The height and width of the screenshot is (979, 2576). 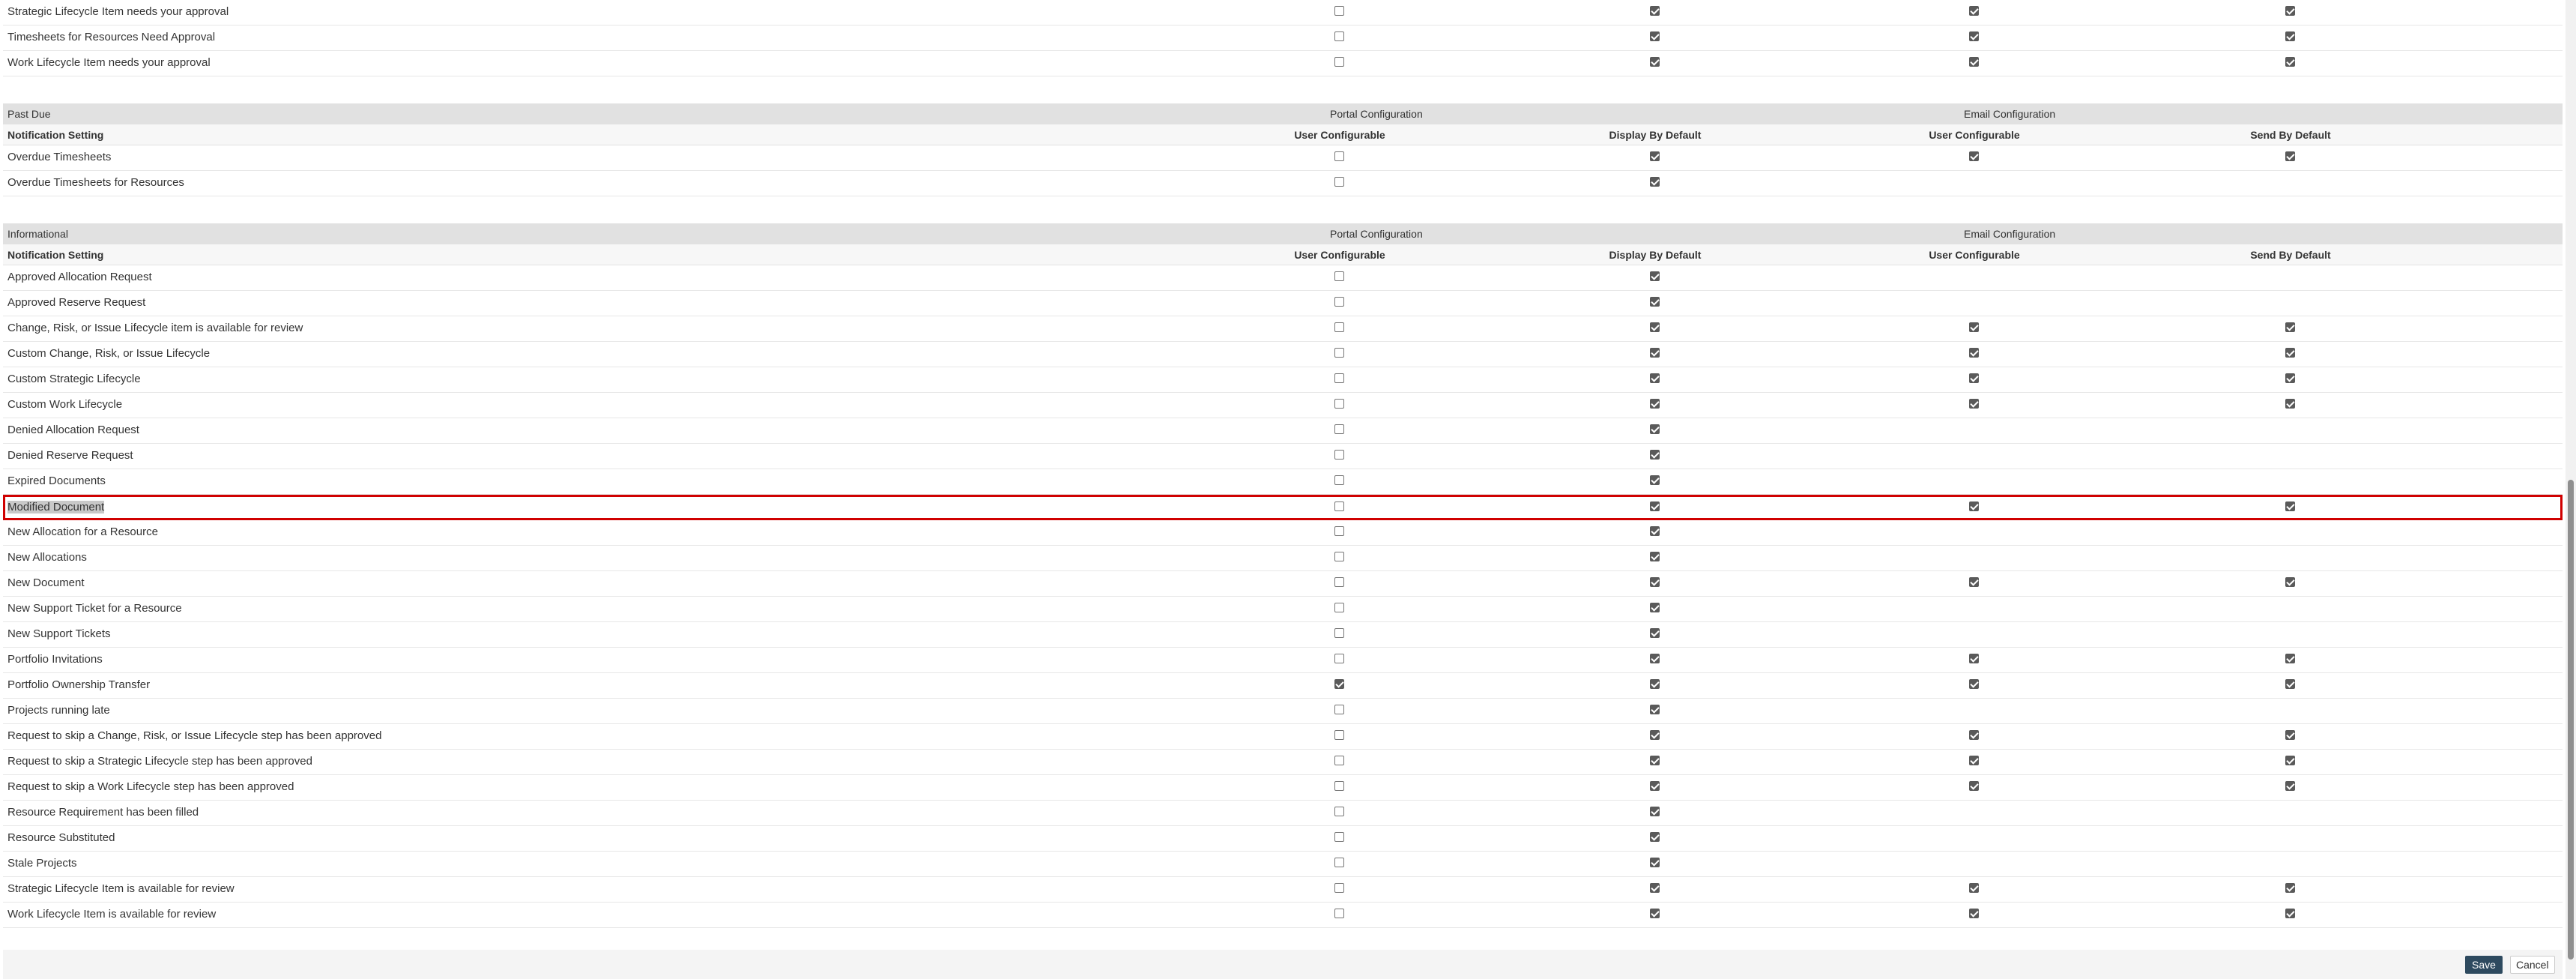 I want to click on save-button: Save, so click(x=2484, y=965).